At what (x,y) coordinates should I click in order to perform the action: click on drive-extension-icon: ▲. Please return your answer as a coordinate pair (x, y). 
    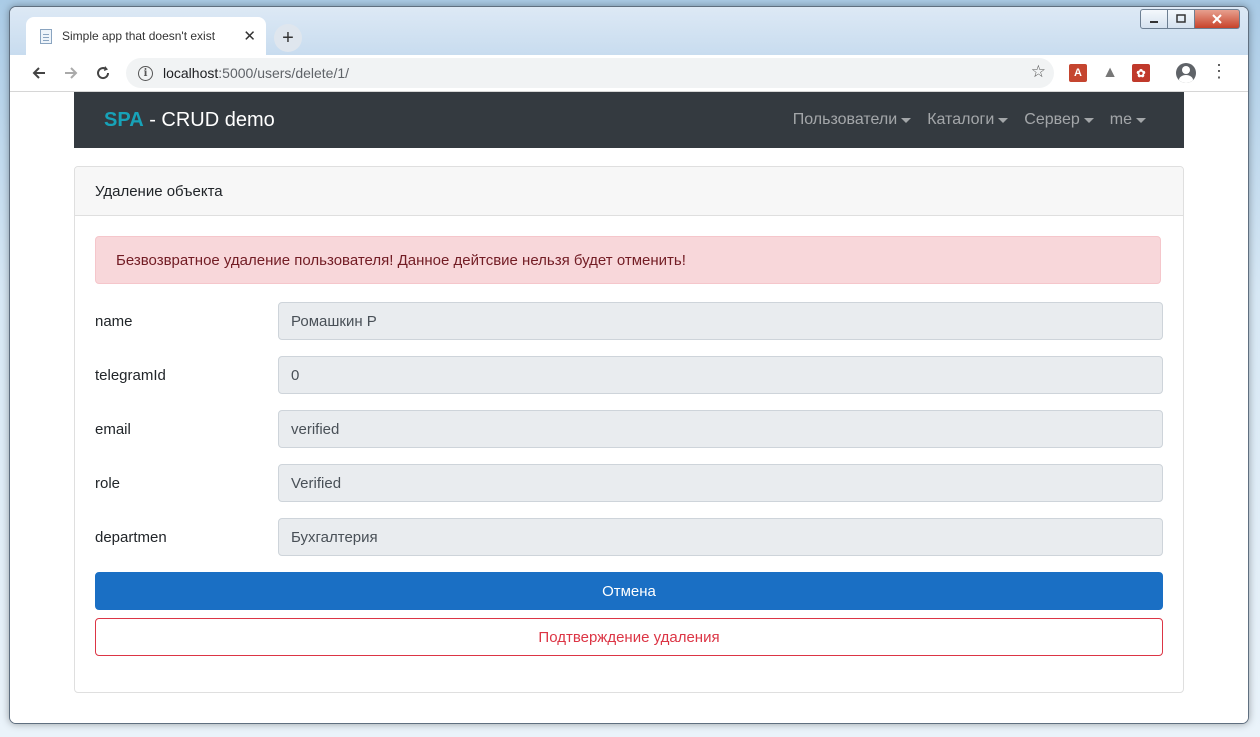
    Looking at the image, I should click on (1110, 73).